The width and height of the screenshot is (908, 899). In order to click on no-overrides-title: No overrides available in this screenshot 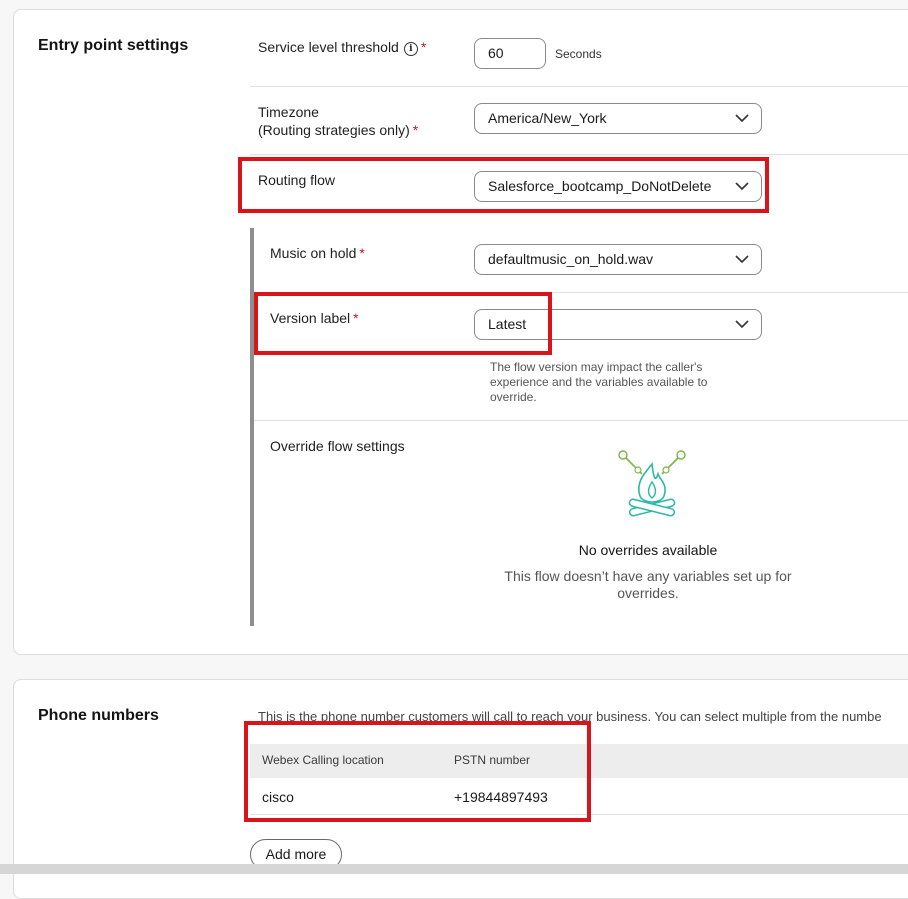, I will do `click(648, 550)`.